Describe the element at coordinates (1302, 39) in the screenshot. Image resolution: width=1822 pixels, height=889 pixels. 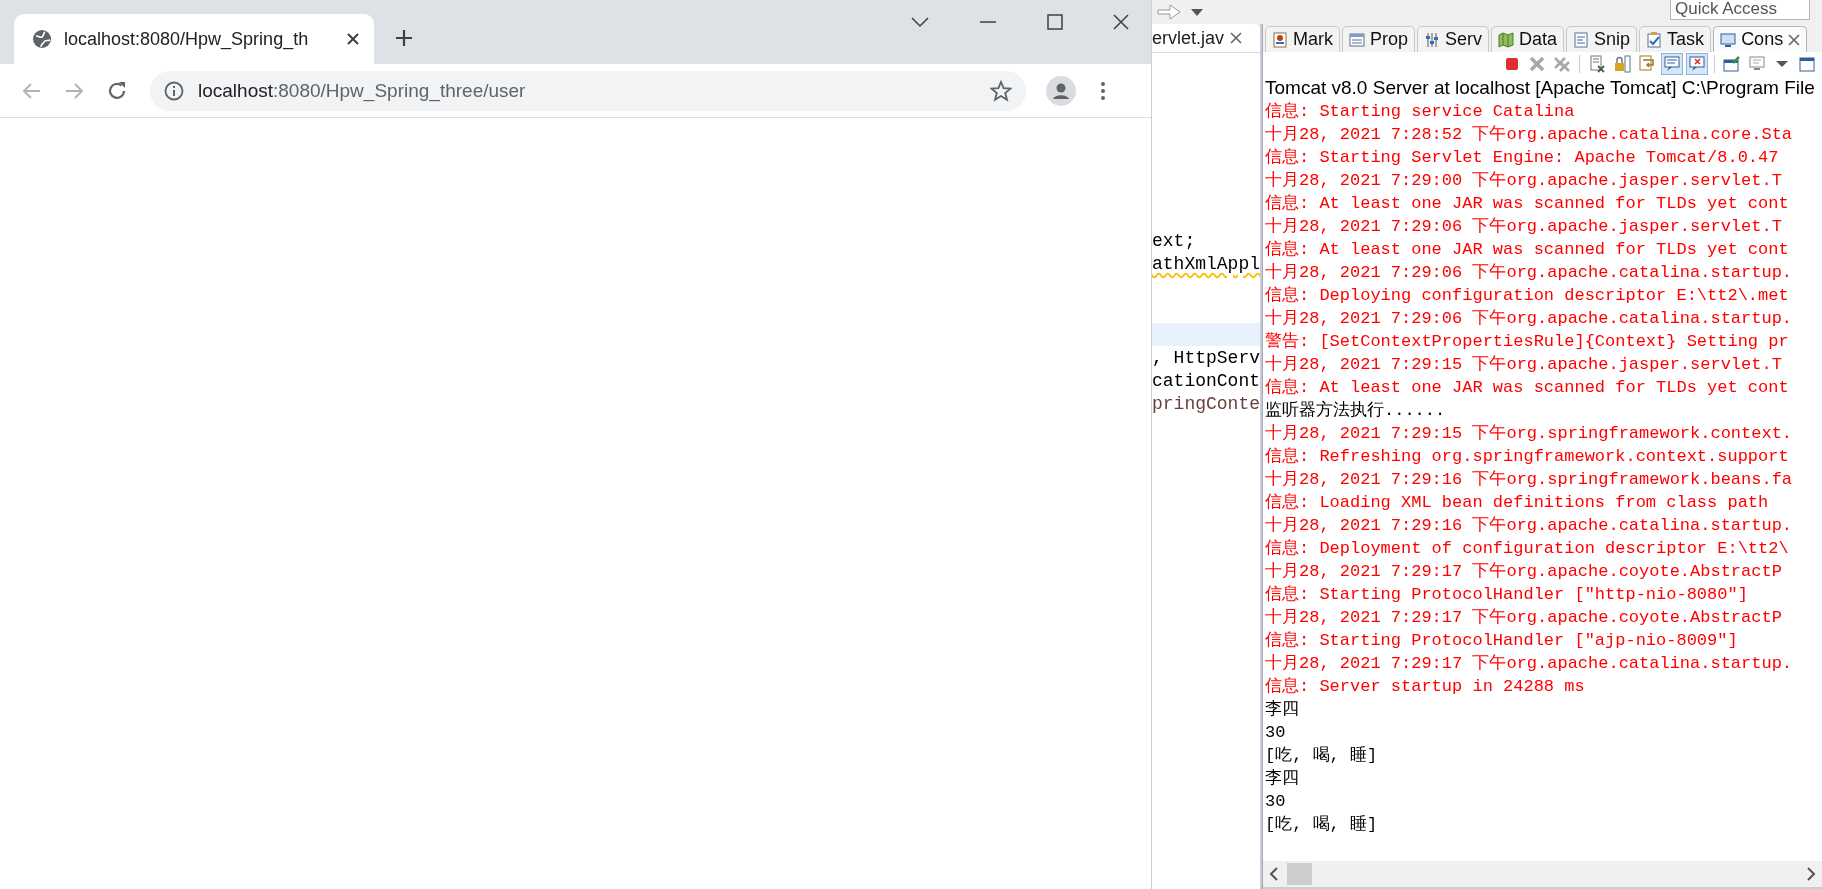
I see `view-tab: Mark` at that location.